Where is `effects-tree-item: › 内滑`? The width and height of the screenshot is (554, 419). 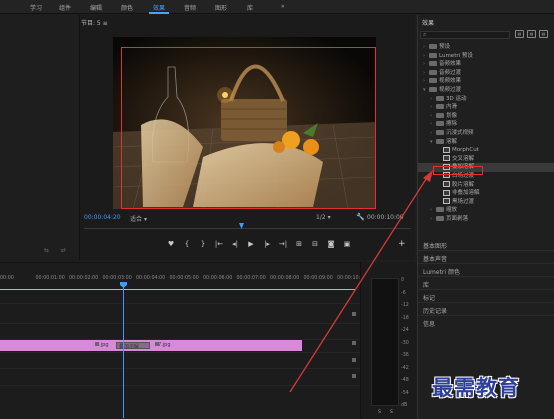 effects-tree-item: › 内滑 is located at coordinates (486, 107).